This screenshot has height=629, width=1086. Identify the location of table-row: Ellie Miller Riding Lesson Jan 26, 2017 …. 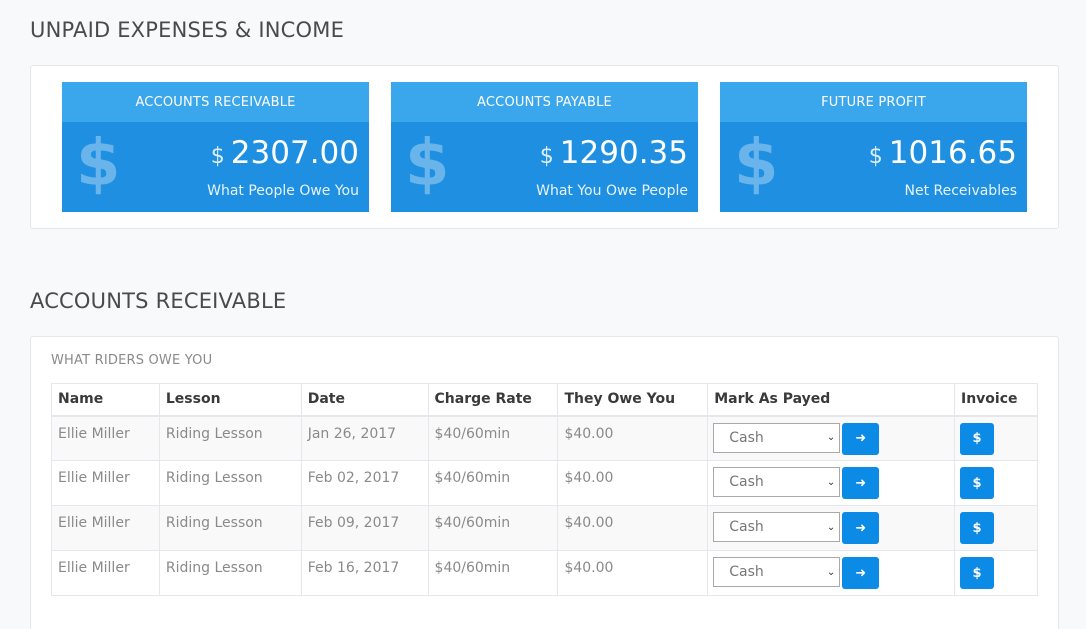
(545, 438).